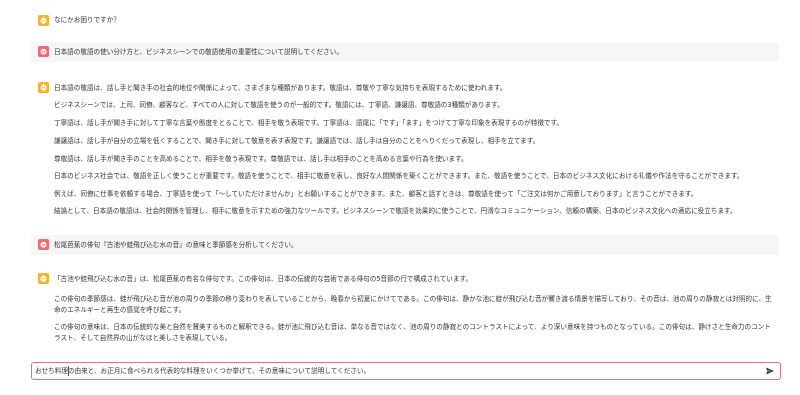  What do you see at coordinates (176, 245) in the screenshot?
I see `message-text: 松尾芭蕉の俳句『古池や蛙飛び込む水の音』の意味と季節感を分析してください。` at bounding box center [176, 245].